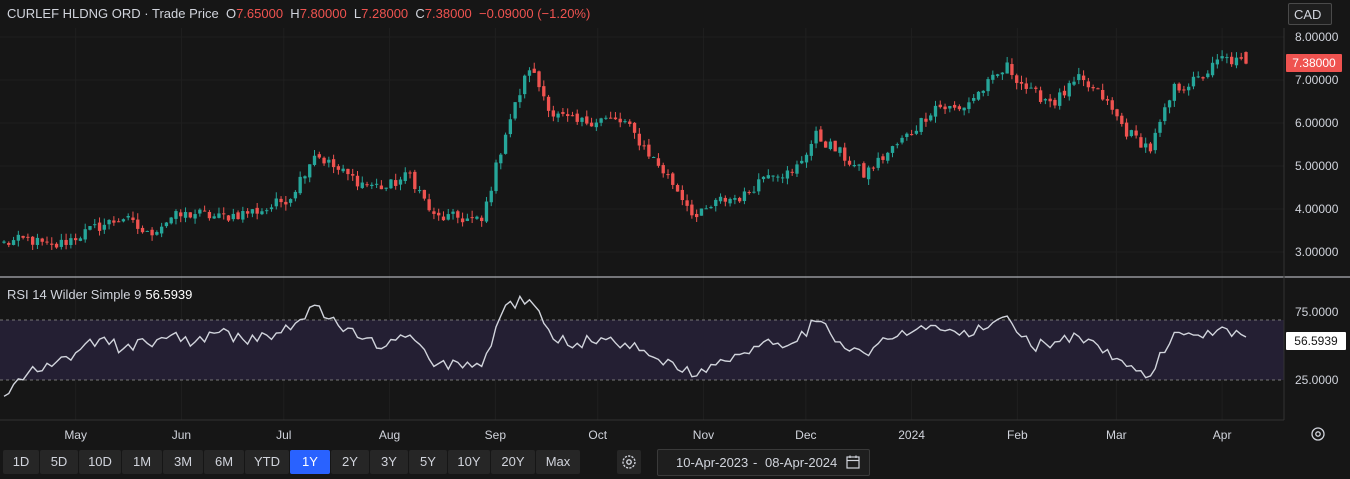 The height and width of the screenshot is (479, 1350). What do you see at coordinates (389, 462) in the screenshot?
I see `range-button-3y: 3Y` at bounding box center [389, 462].